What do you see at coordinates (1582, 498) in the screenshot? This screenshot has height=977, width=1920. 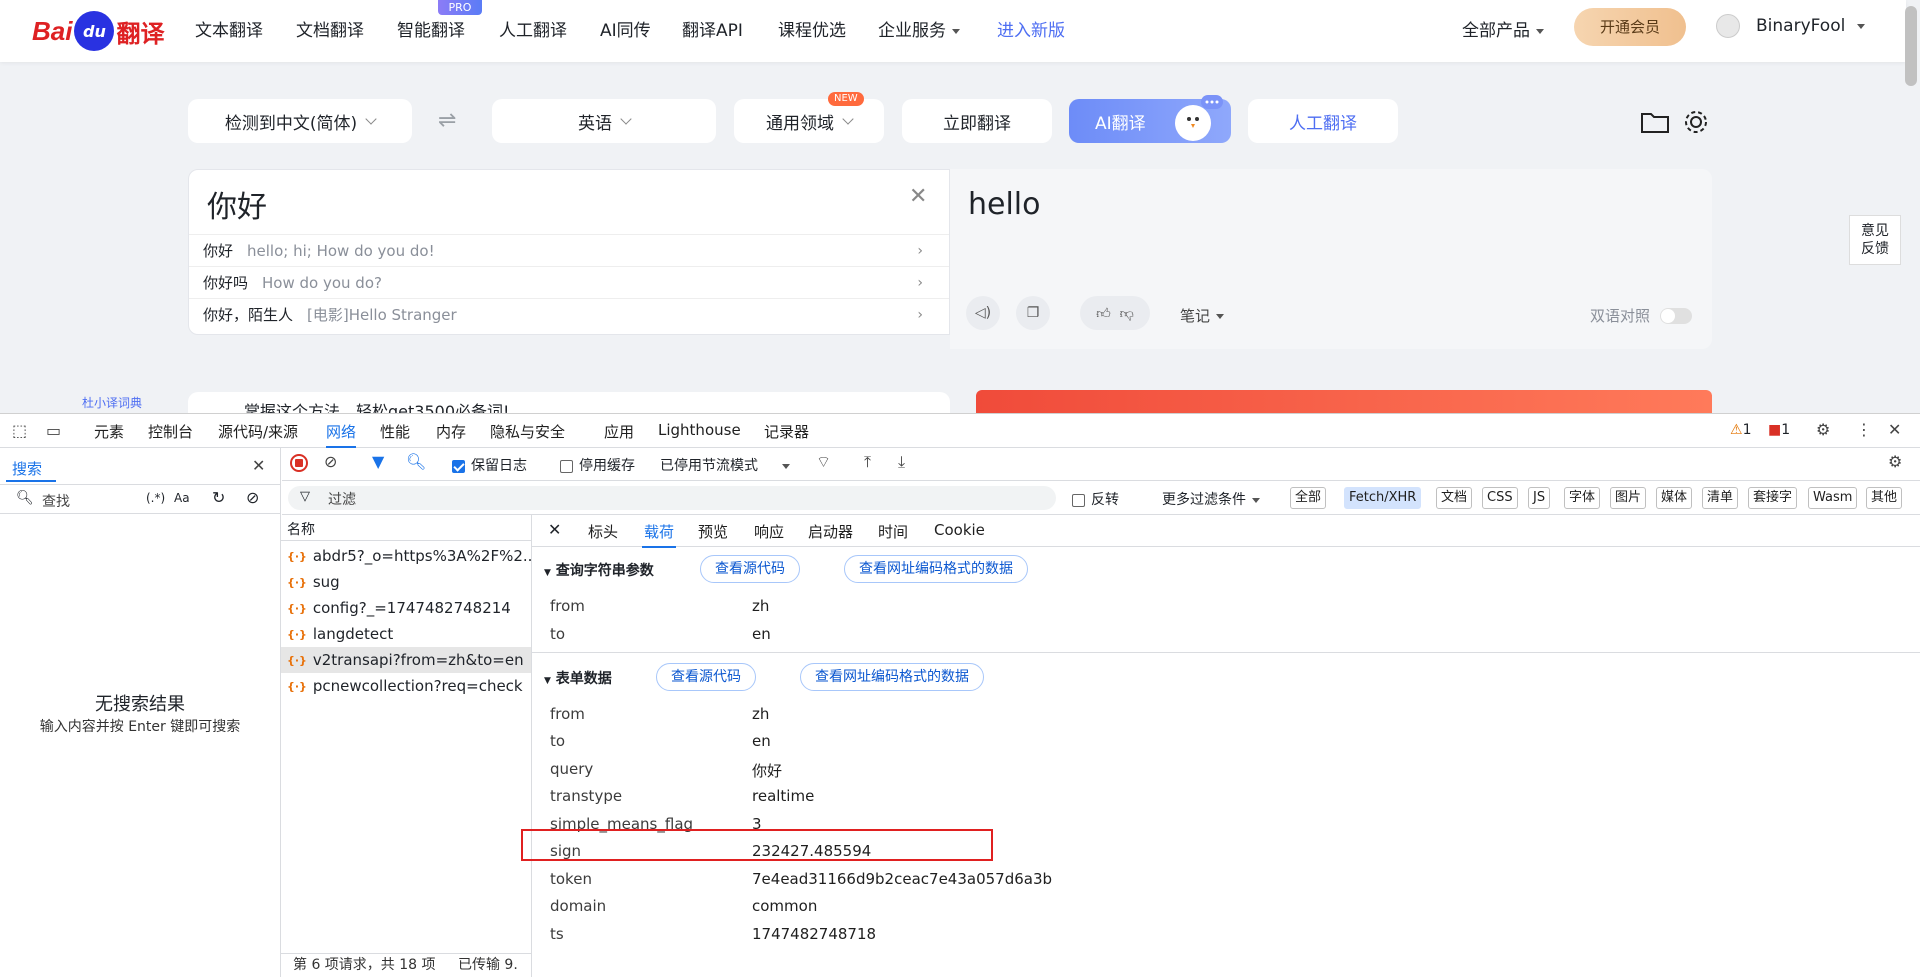 I see `filter-font: 字体` at bounding box center [1582, 498].